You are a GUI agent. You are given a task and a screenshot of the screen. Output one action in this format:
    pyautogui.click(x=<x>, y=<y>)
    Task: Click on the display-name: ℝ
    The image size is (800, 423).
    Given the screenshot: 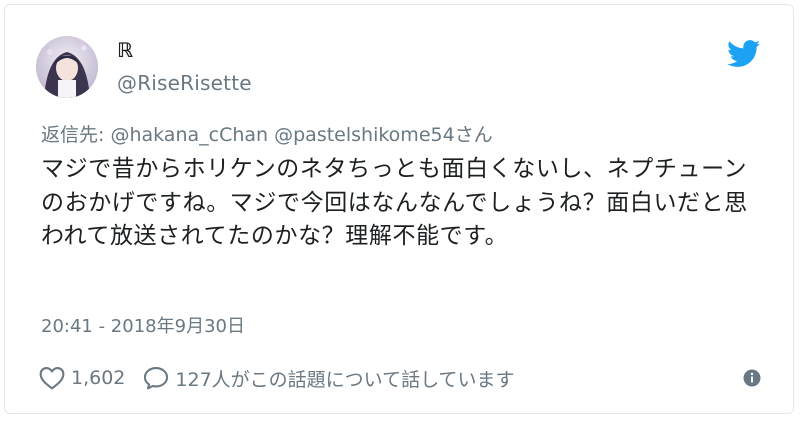 What is the action you would take?
    pyautogui.click(x=125, y=50)
    